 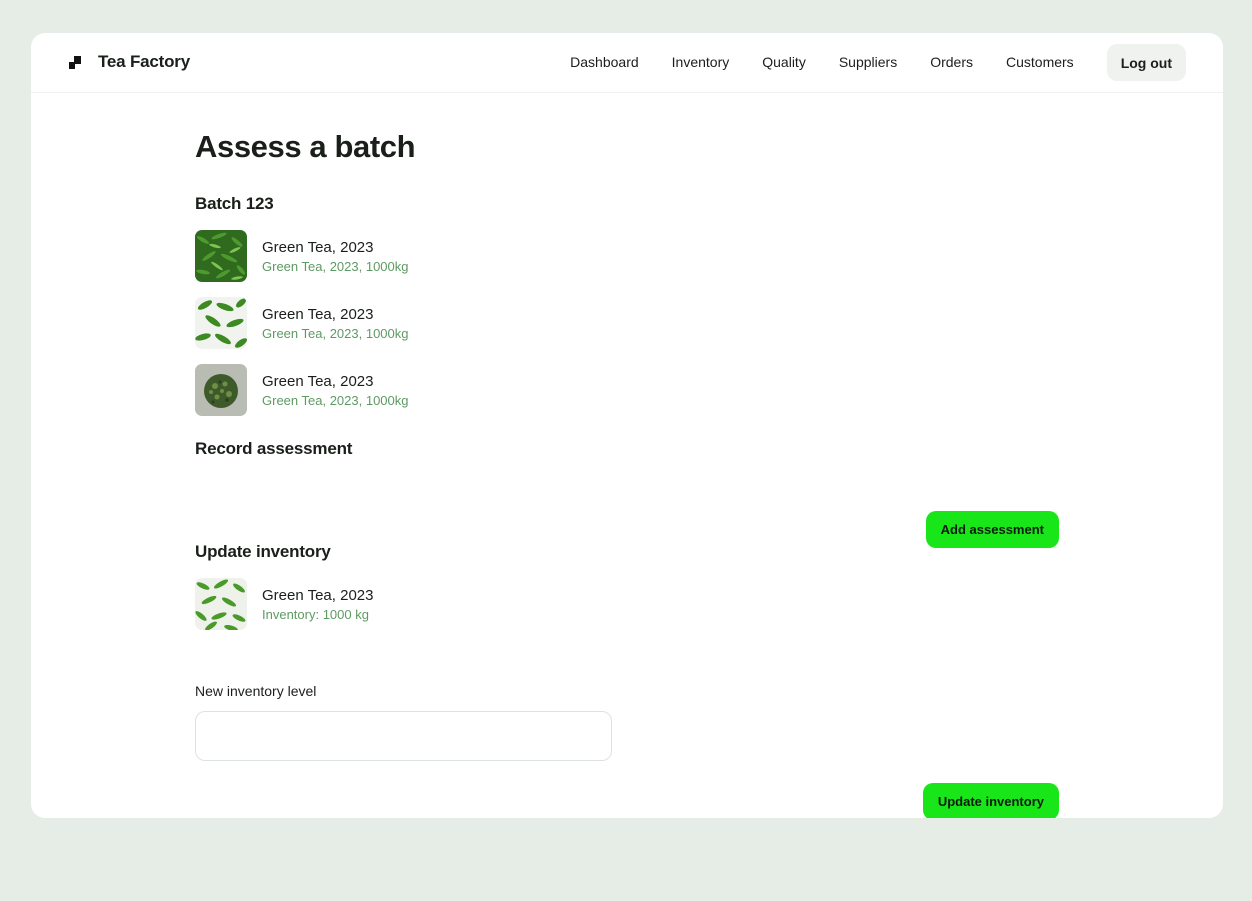 I want to click on update-inventory-button: Update inventory, so click(x=990, y=800).